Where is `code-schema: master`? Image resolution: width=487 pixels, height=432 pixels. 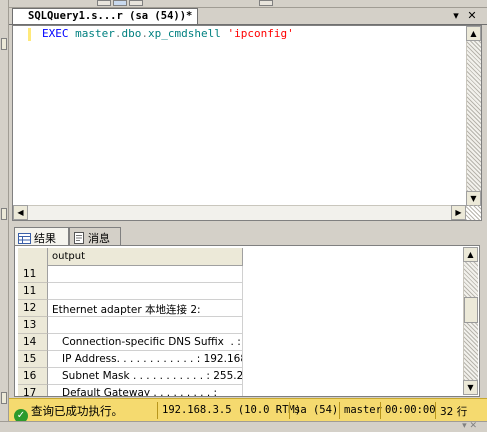
code-schema: master is located at coordinates (95, 33).